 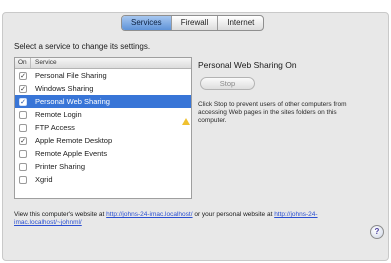 What do you see at coordinates (44, 63) in the screenshot?
I see `column-header-service: Service` at bounding box center [44, 63].